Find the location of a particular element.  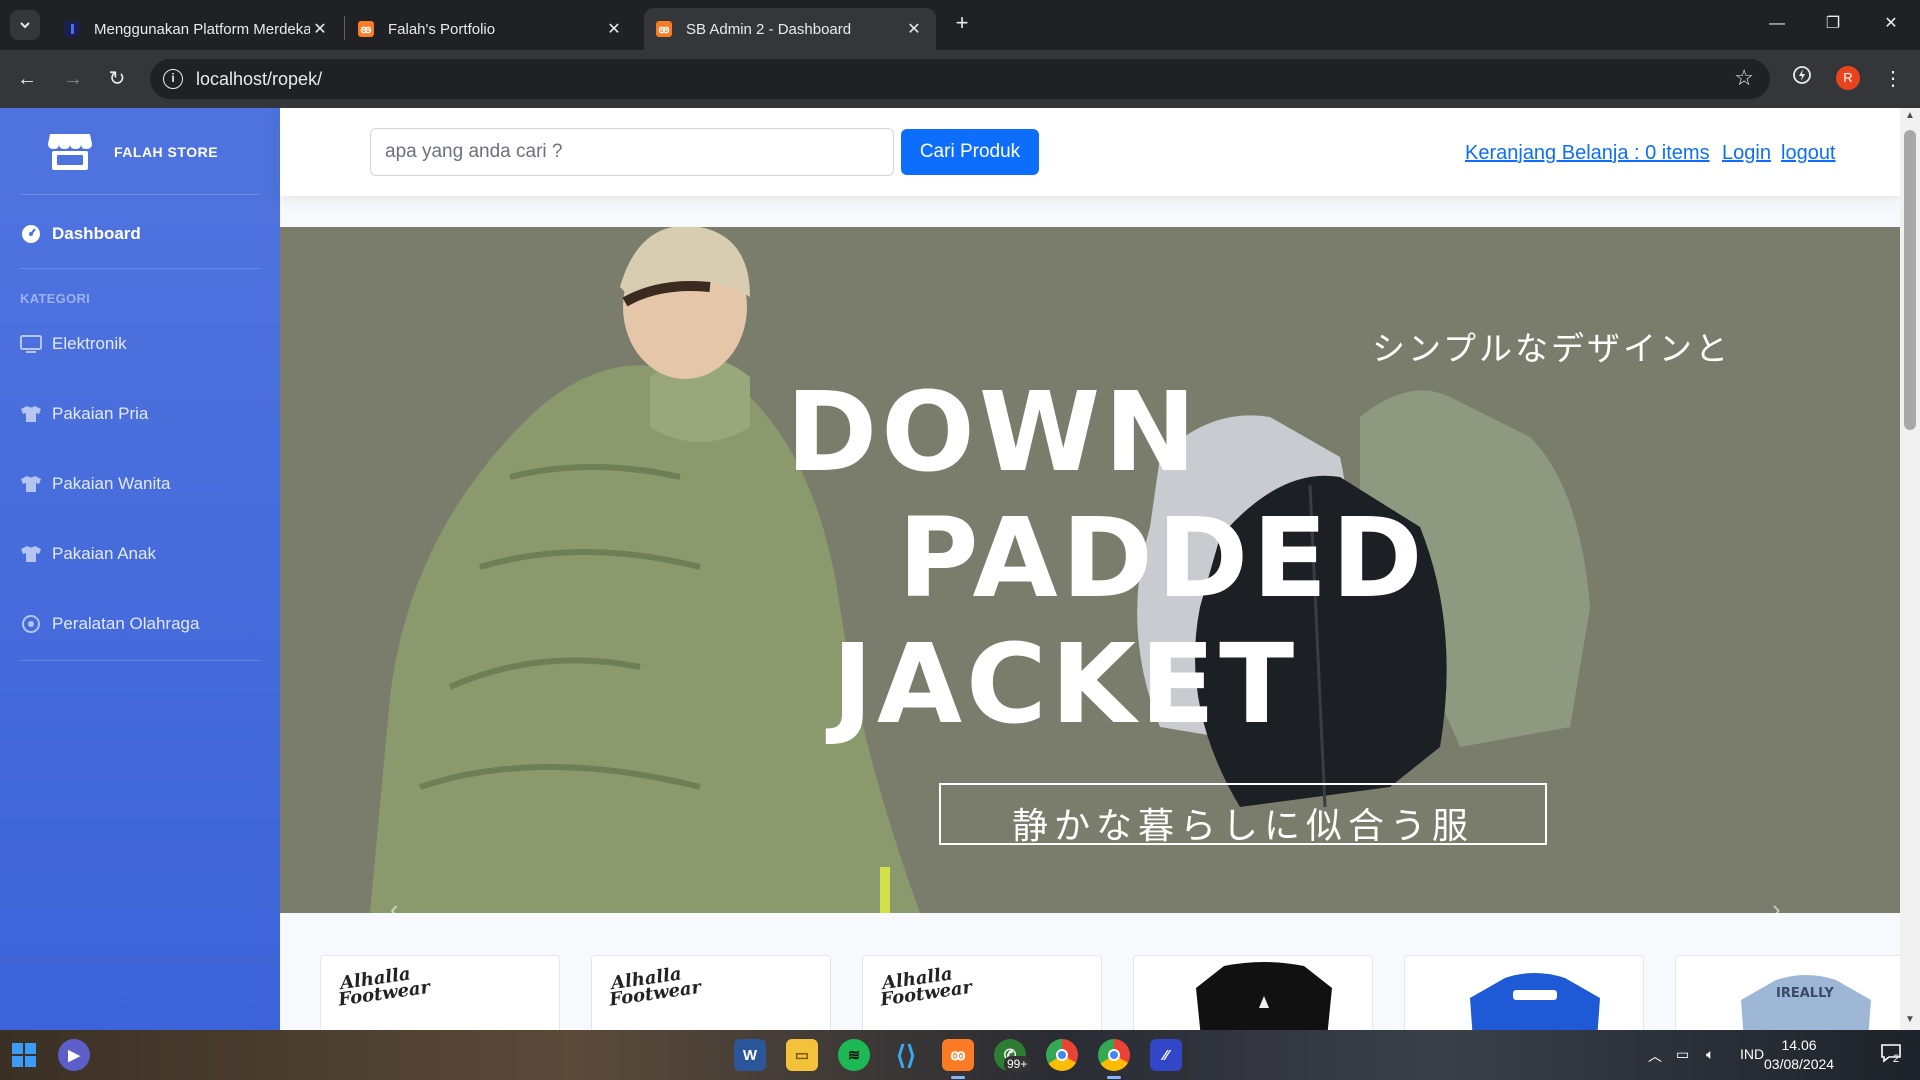

new-tab-button: + is located at coordinates (962, 24).